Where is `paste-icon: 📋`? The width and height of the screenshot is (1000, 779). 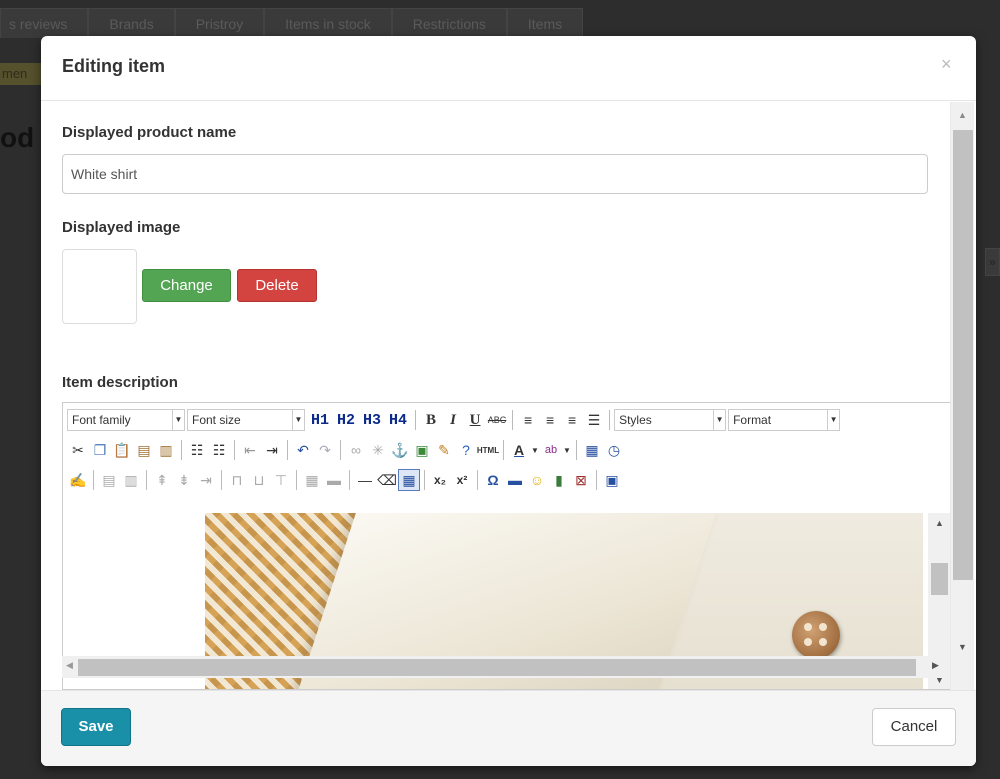
paste-icon: 📋 is located at coordinates (122, 450).